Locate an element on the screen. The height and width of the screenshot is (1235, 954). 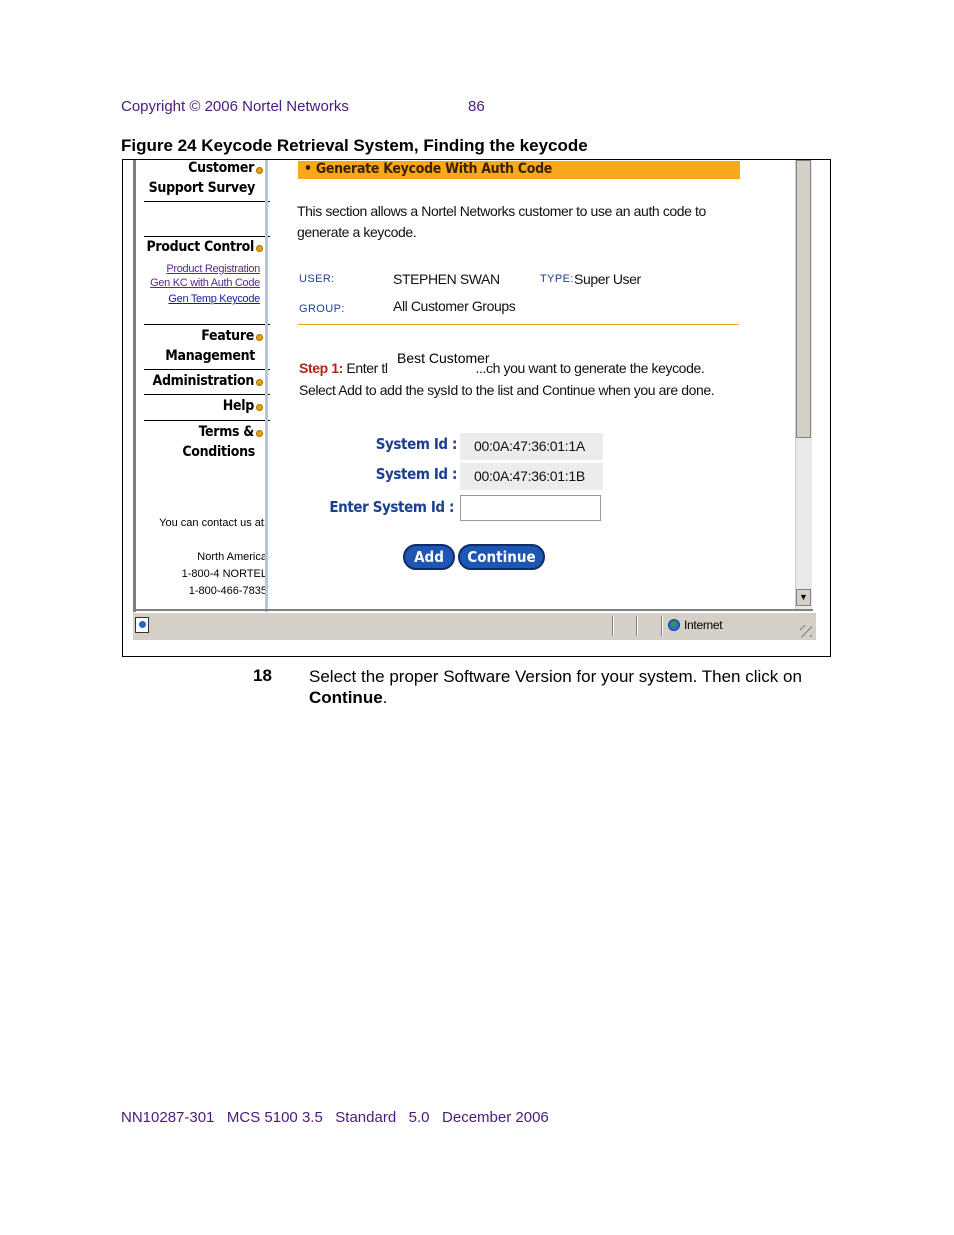
status-bar: Internet is located at coordinates (474, 626).